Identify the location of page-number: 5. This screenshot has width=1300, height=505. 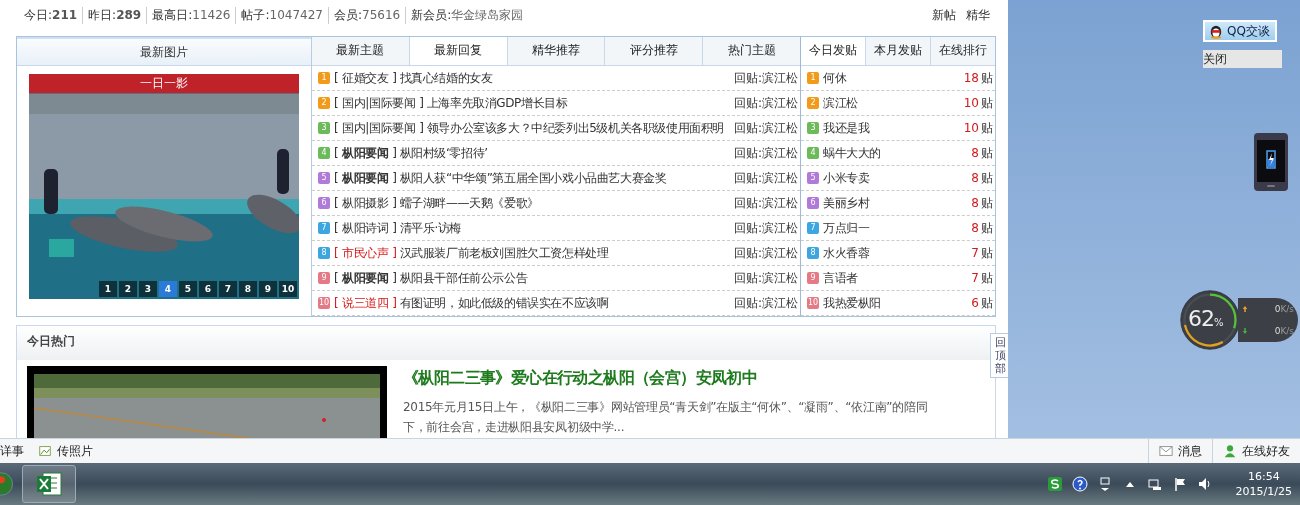
(188, 289).